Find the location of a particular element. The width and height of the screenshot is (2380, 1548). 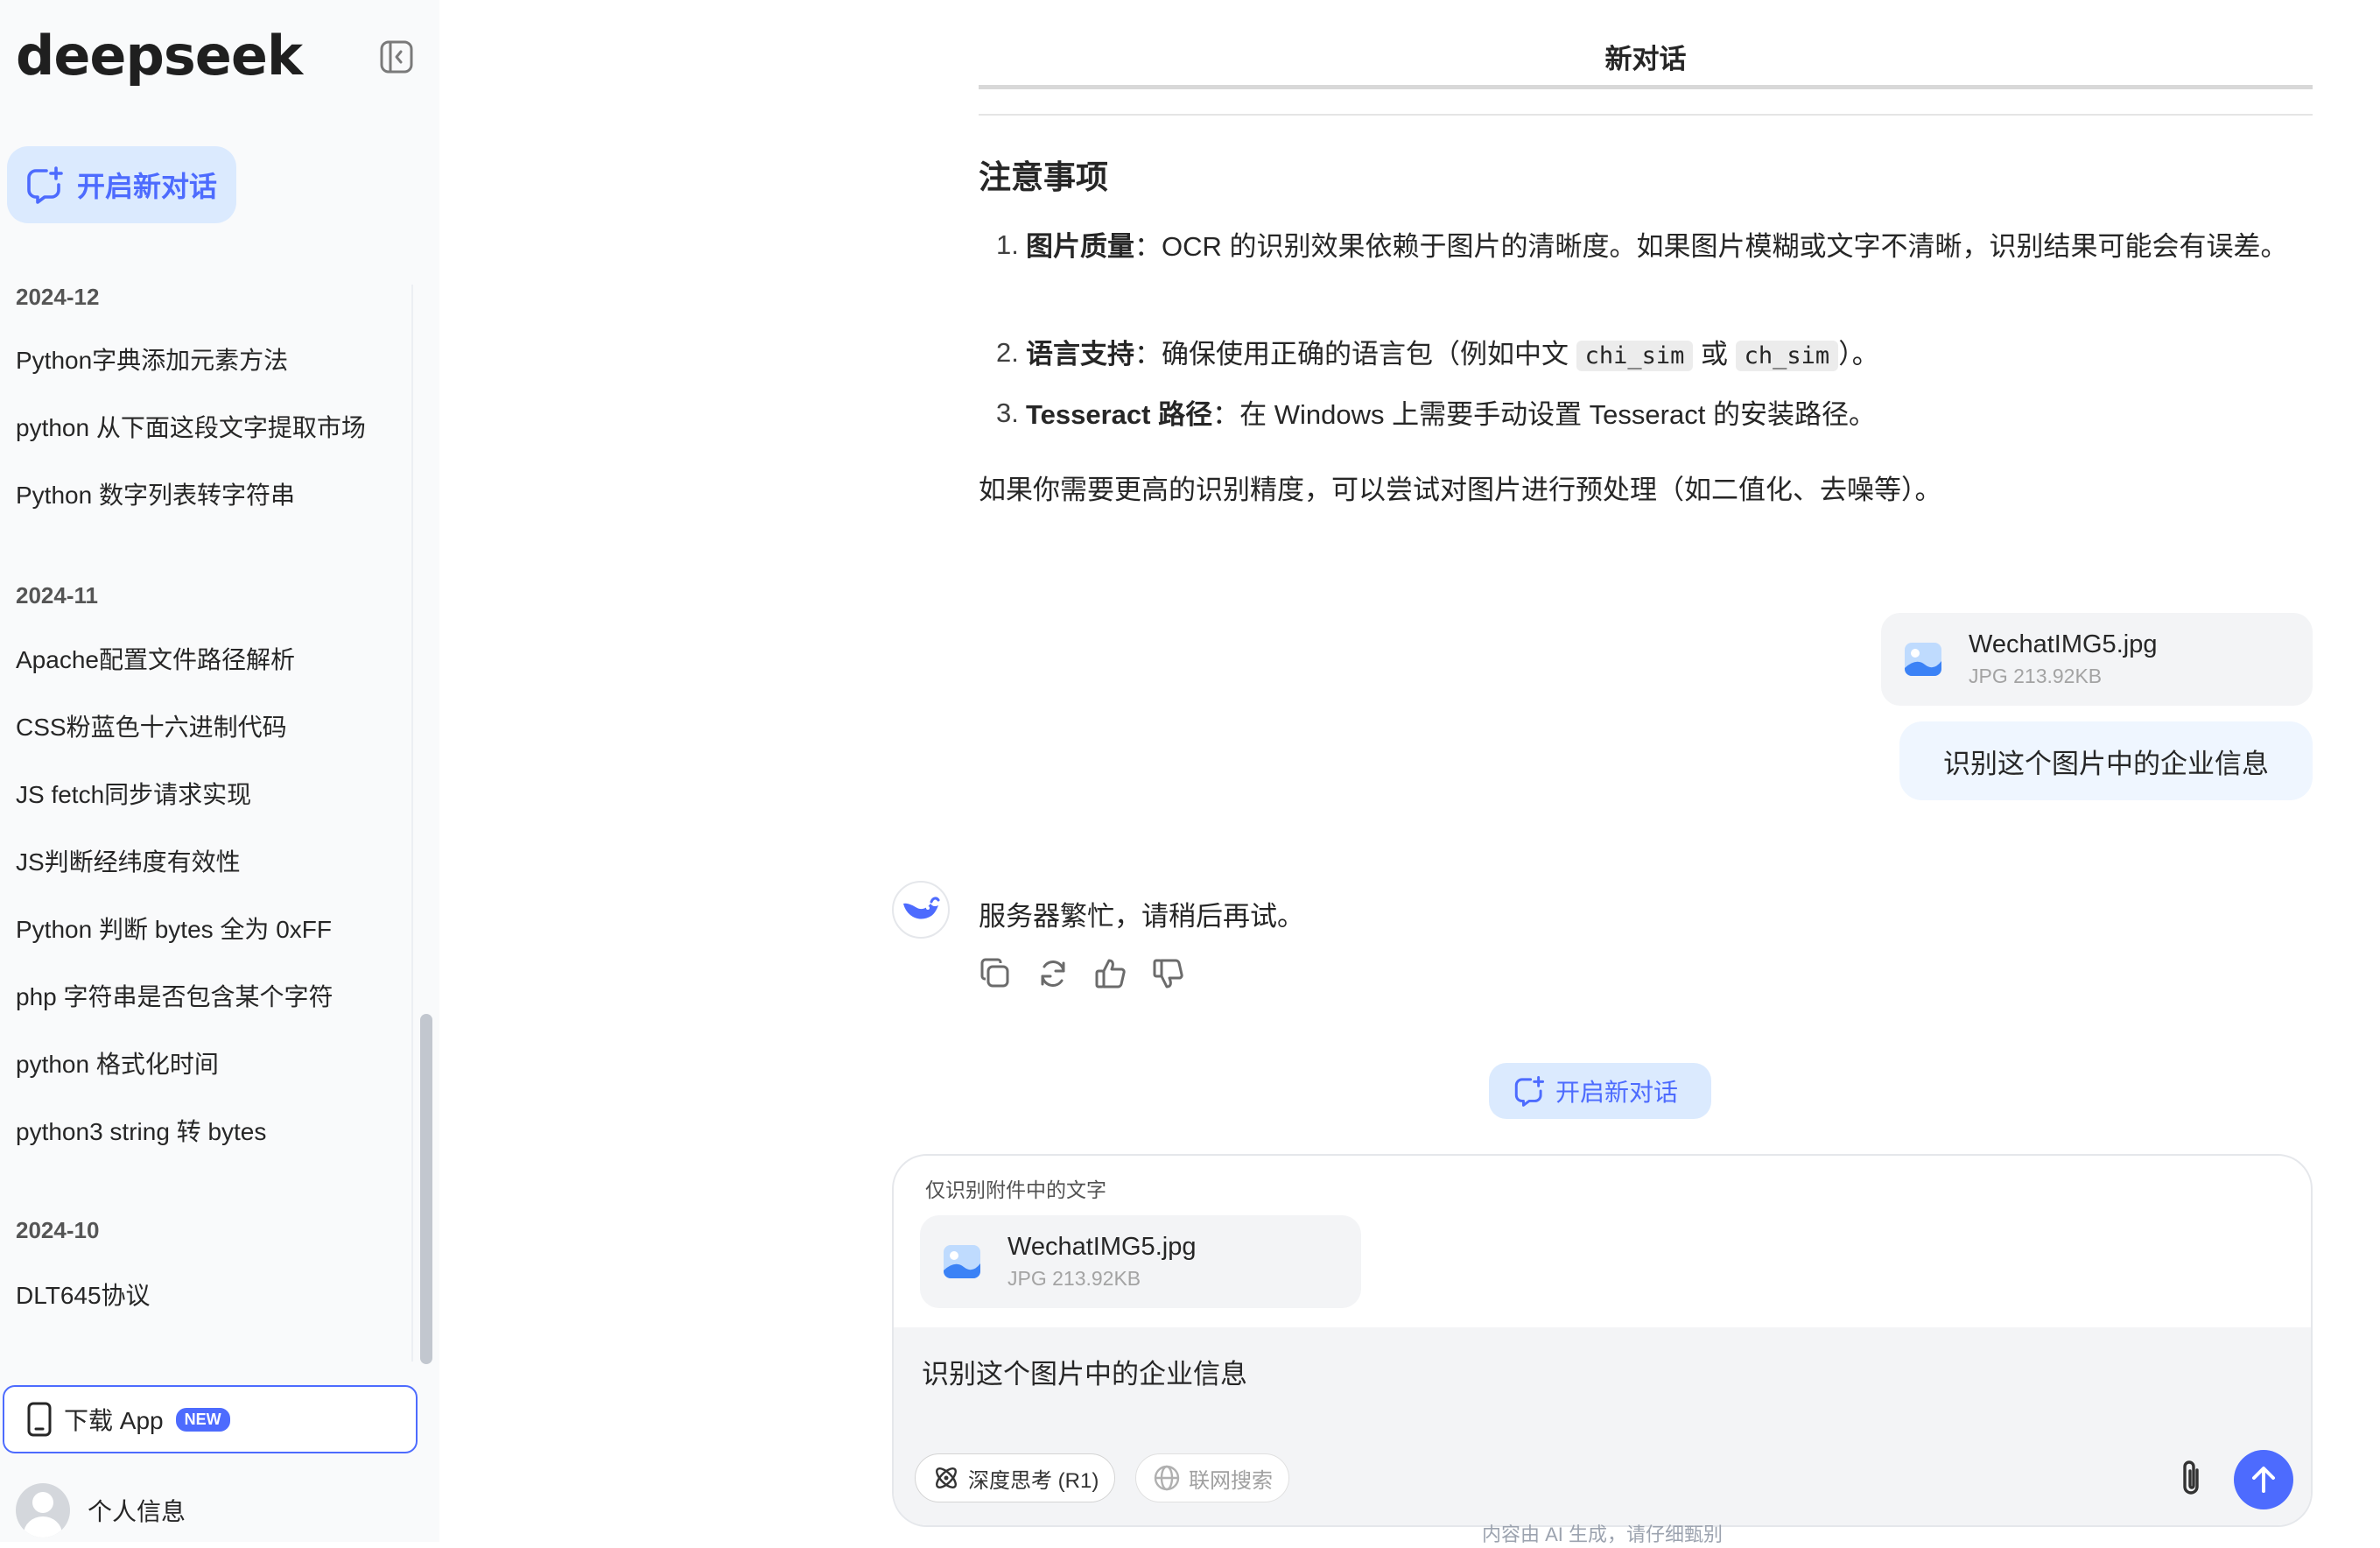

message-actions is located at coordinates (1082, 973).